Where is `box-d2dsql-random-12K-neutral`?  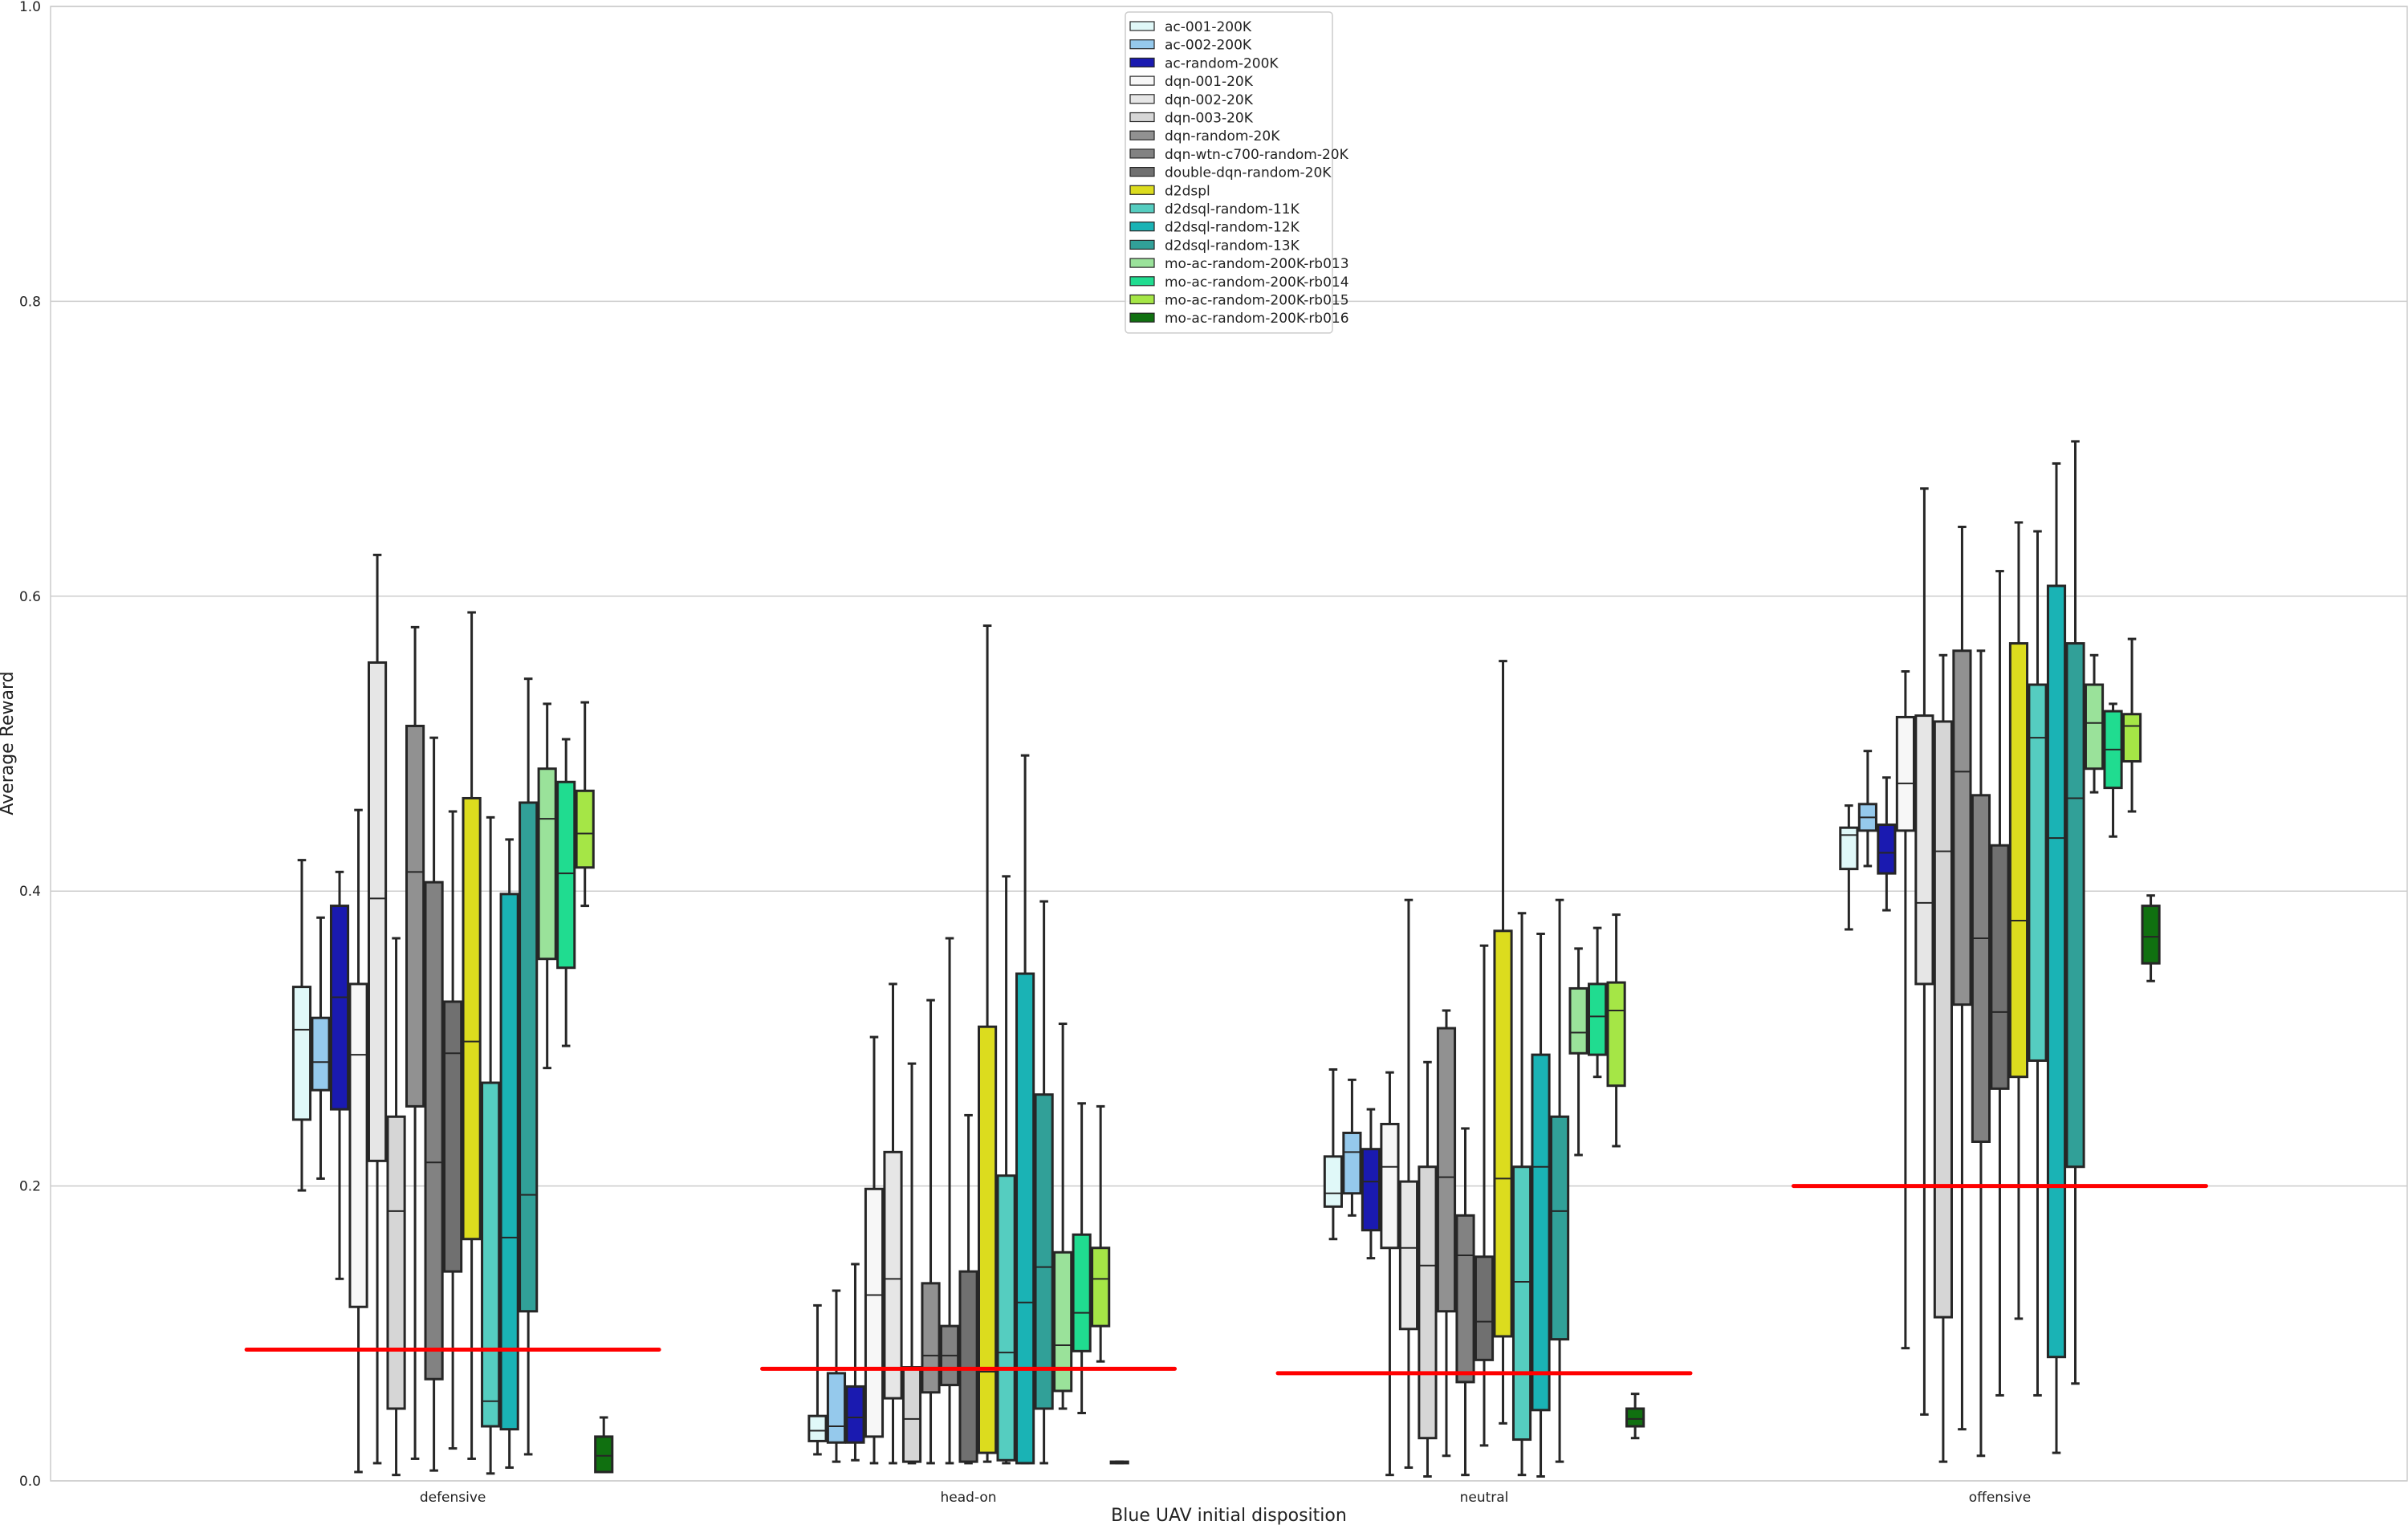
box-d2dsql-random-12K-neutral is located at coordinates (1541, 1205).